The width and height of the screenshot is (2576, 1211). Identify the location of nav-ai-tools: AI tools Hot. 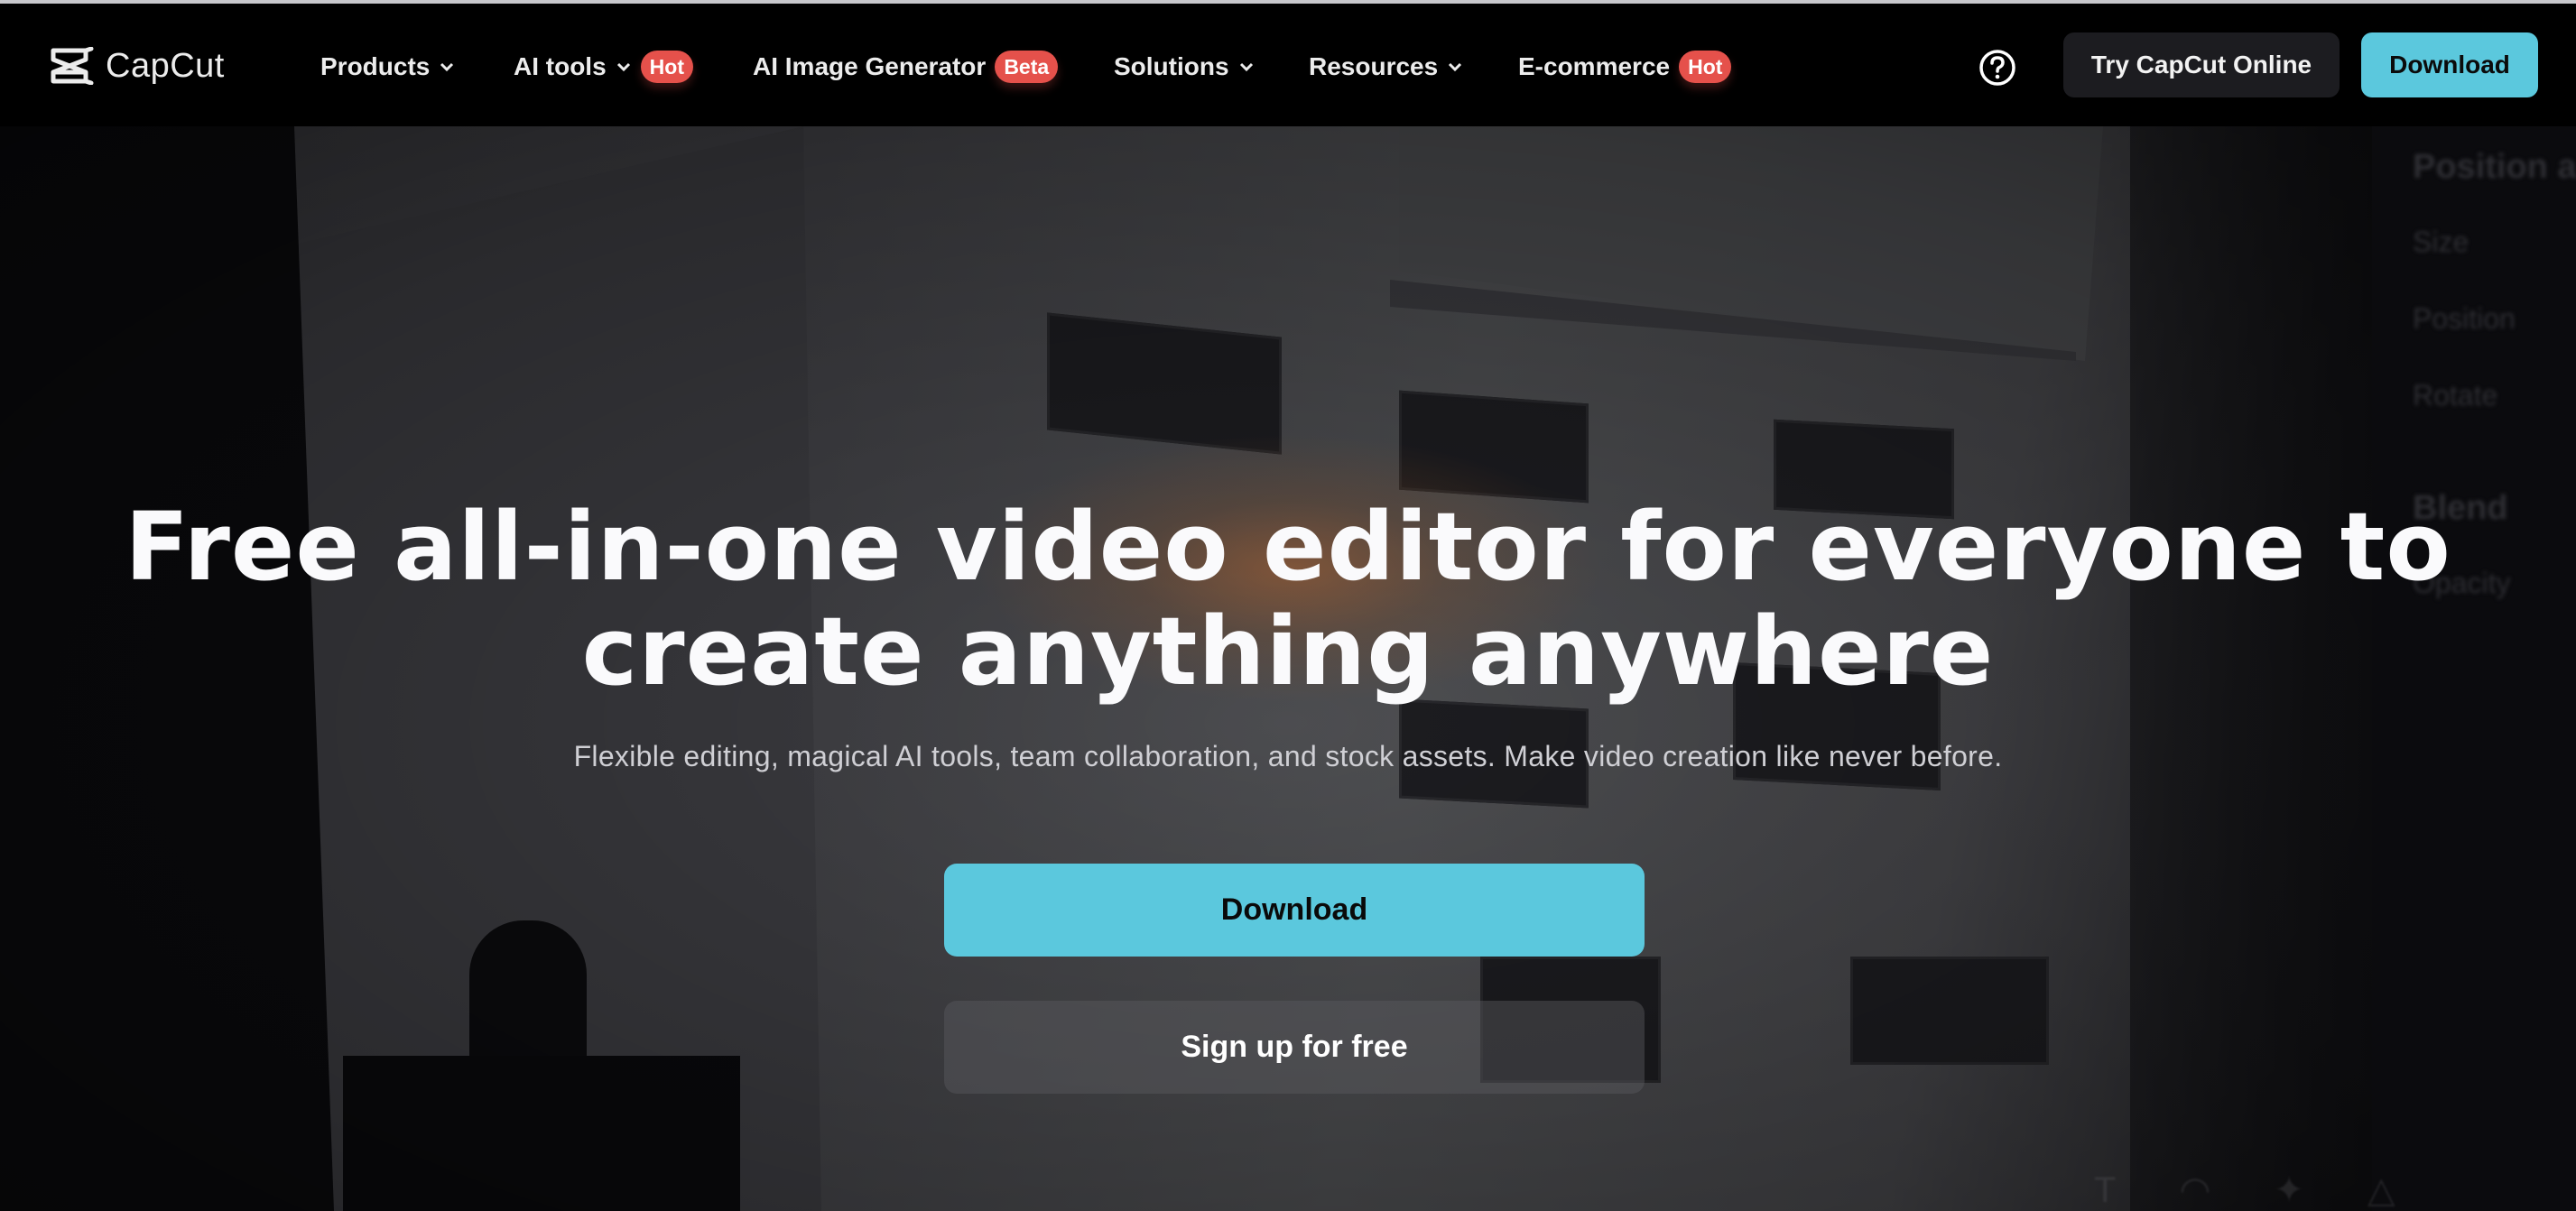
(604, 67).